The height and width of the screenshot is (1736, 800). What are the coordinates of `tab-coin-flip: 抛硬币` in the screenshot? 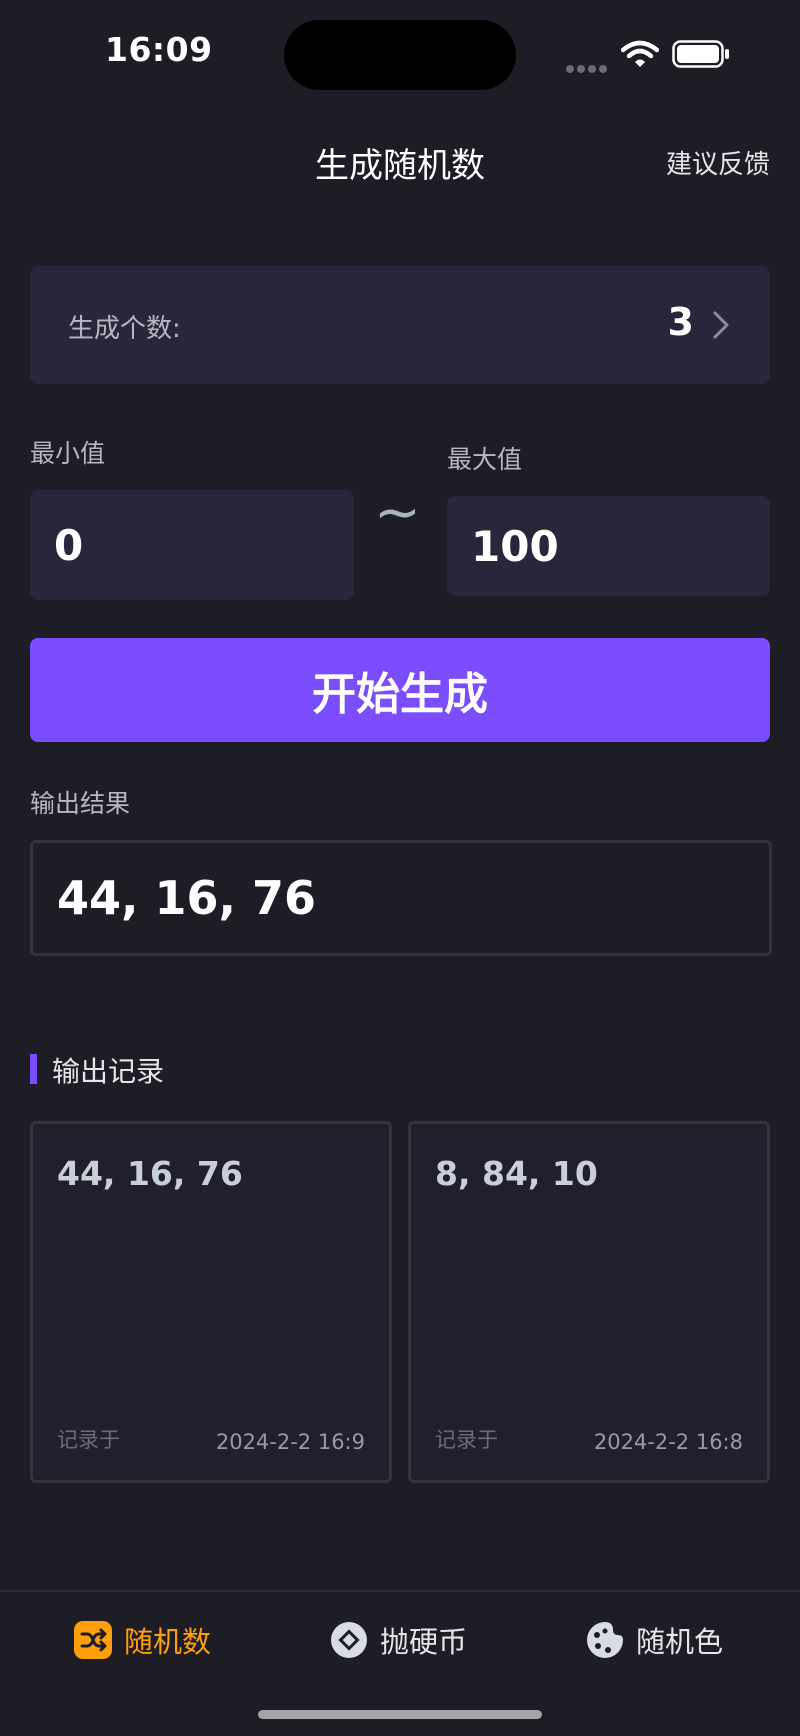 It's located at (398, 1640).